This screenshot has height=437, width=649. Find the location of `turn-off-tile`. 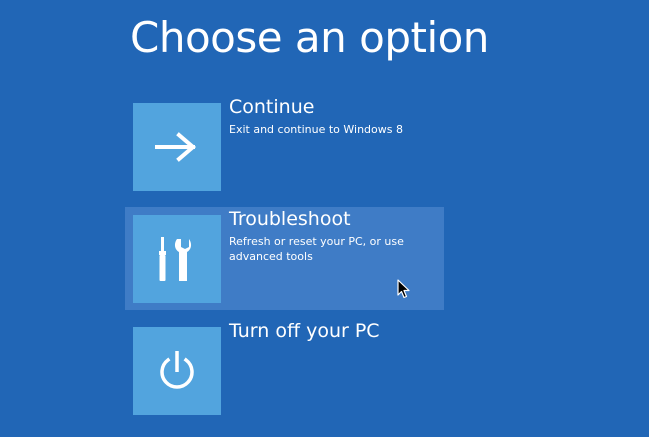

turn-off-tile is located at coordinates (177, 371).